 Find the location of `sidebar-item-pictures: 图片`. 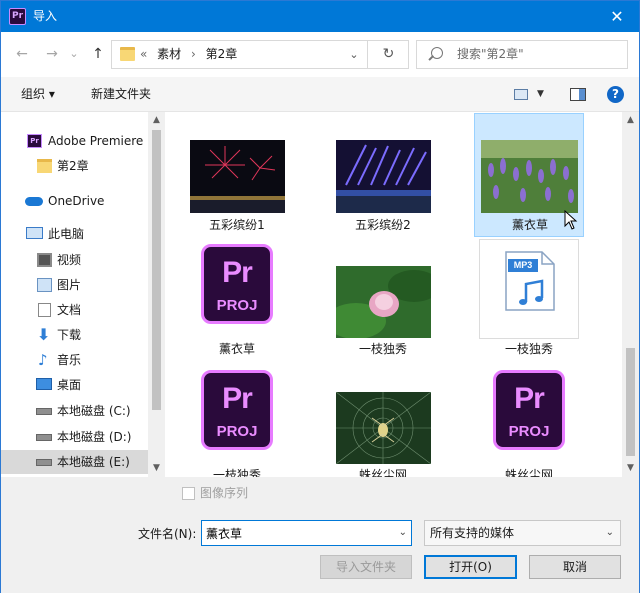

sidebar-item-pictures: 图片 is located at coordinates (75, 285).